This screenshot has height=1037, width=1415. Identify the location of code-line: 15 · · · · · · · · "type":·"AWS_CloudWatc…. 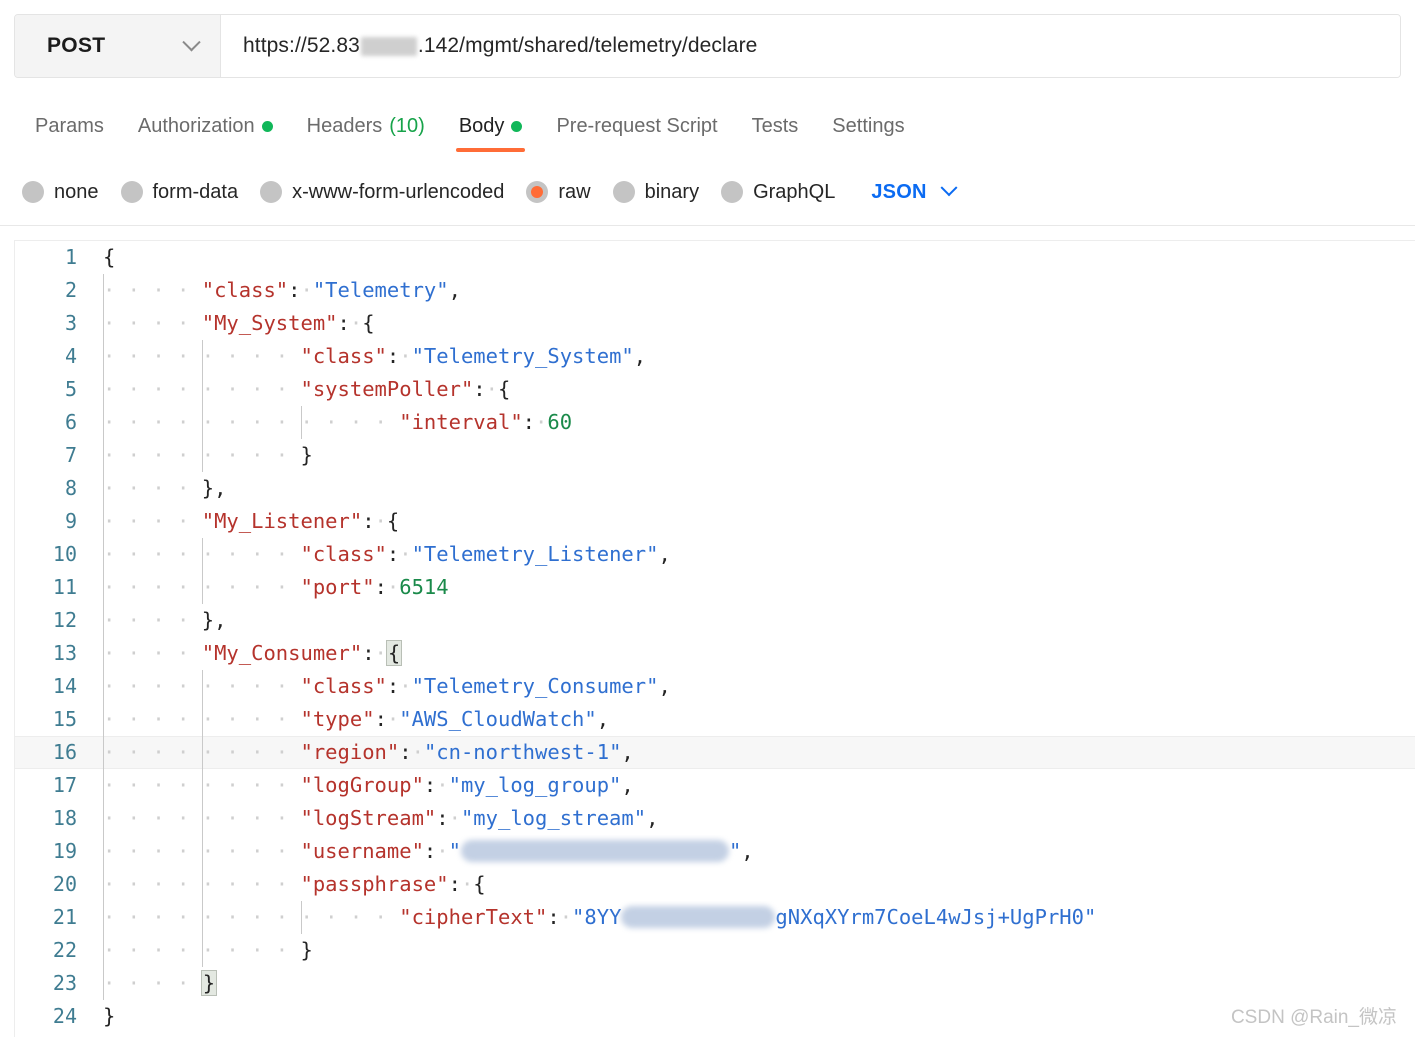
(715, 719).